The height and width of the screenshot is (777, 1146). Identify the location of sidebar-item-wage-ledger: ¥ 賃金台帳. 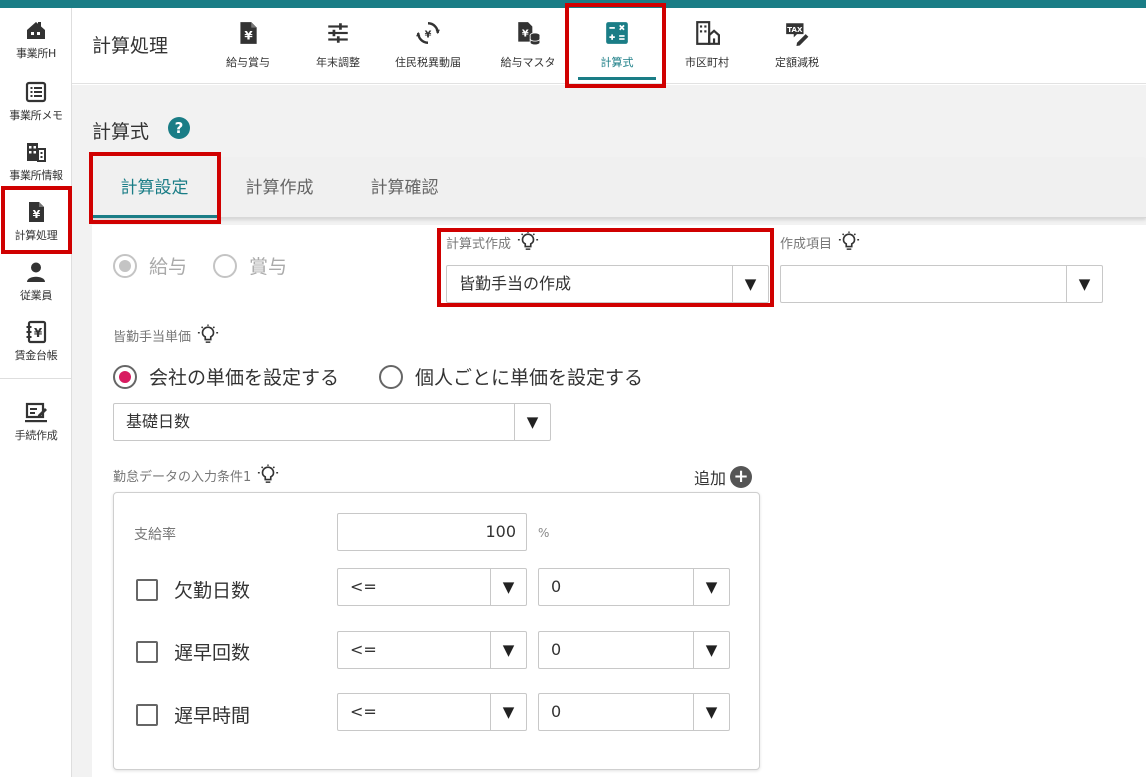
(36, 343).